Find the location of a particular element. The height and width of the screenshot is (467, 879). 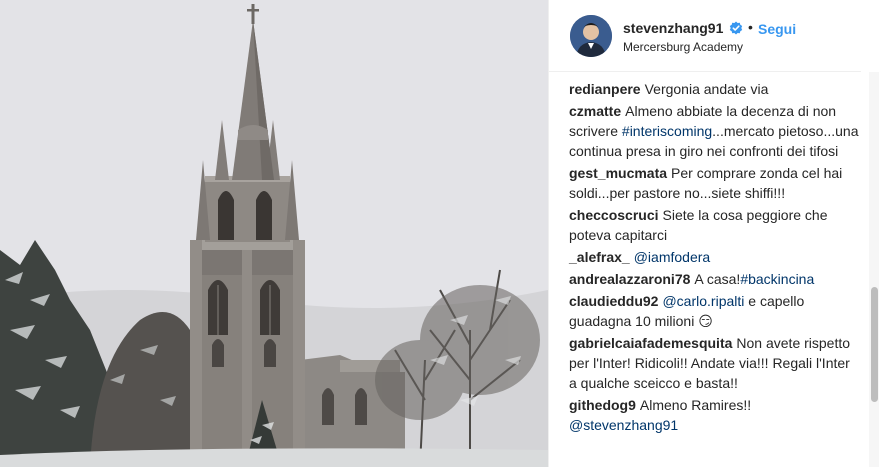

post-location: Mercersburg Academy is located at coordinates (683, 47).